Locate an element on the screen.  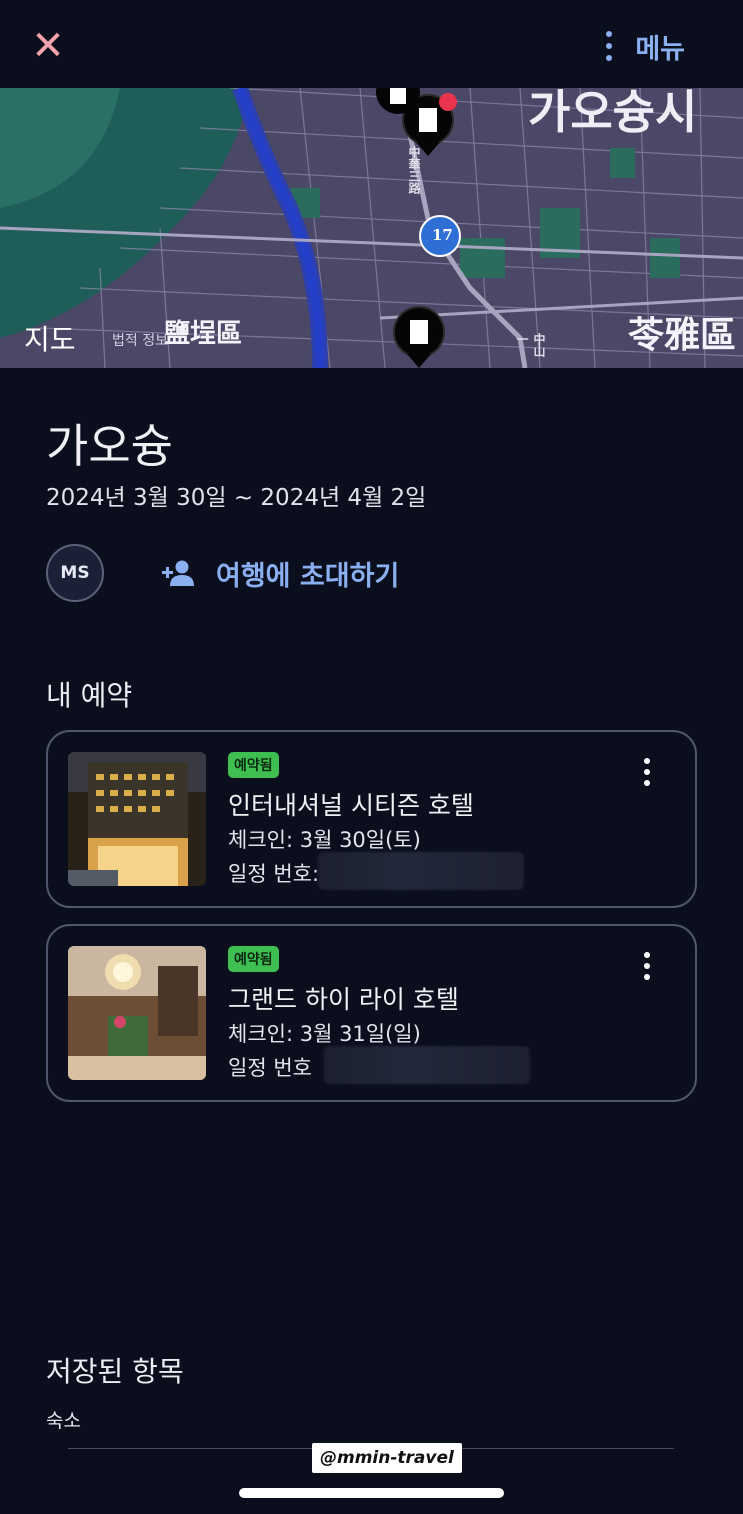
map-road-label-2: 中山一 is located at coordinates (530, 345).